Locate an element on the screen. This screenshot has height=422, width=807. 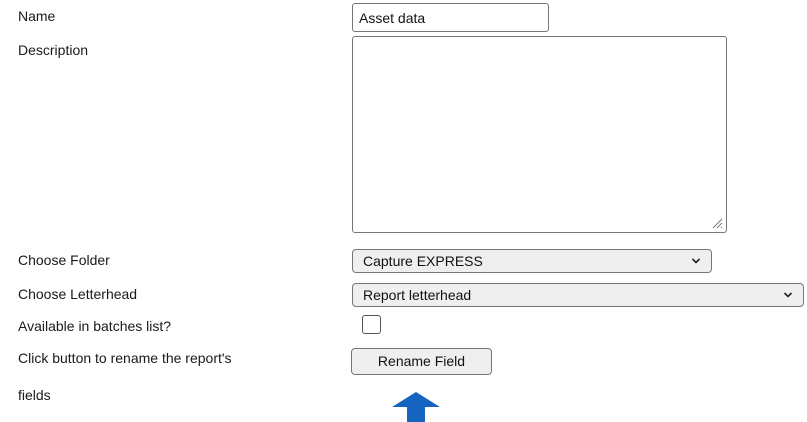
rename-field-button: Rename Field is located at coordinates (421, 361).